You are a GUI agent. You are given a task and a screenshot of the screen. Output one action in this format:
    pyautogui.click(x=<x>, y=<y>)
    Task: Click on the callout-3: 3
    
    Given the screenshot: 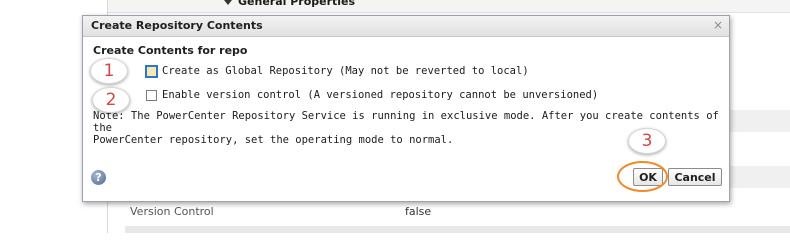 What is the action you would take?
    pyautogui.click(x=647, y=141)
    